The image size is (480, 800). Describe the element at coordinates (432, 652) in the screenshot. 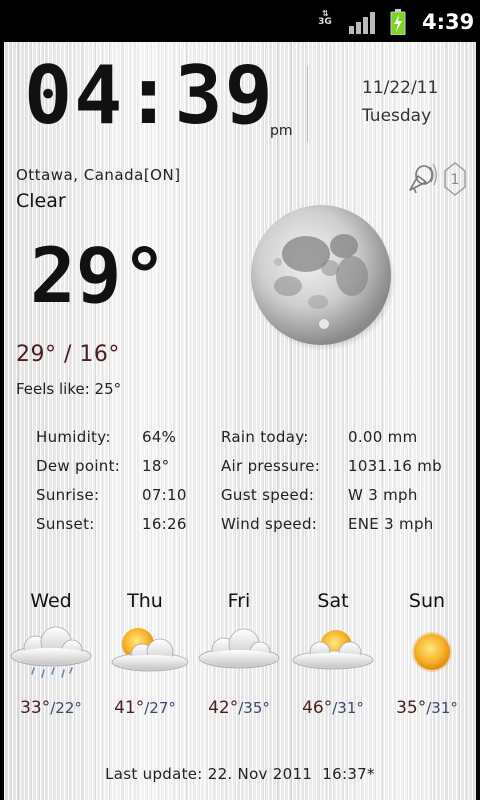

I see `sun-icon` at that location.